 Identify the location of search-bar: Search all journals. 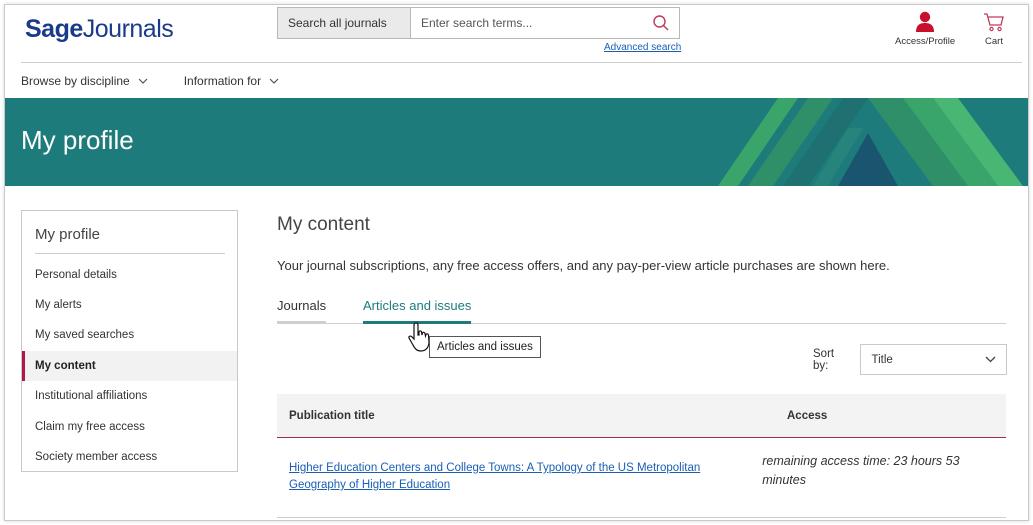
(478, 23).